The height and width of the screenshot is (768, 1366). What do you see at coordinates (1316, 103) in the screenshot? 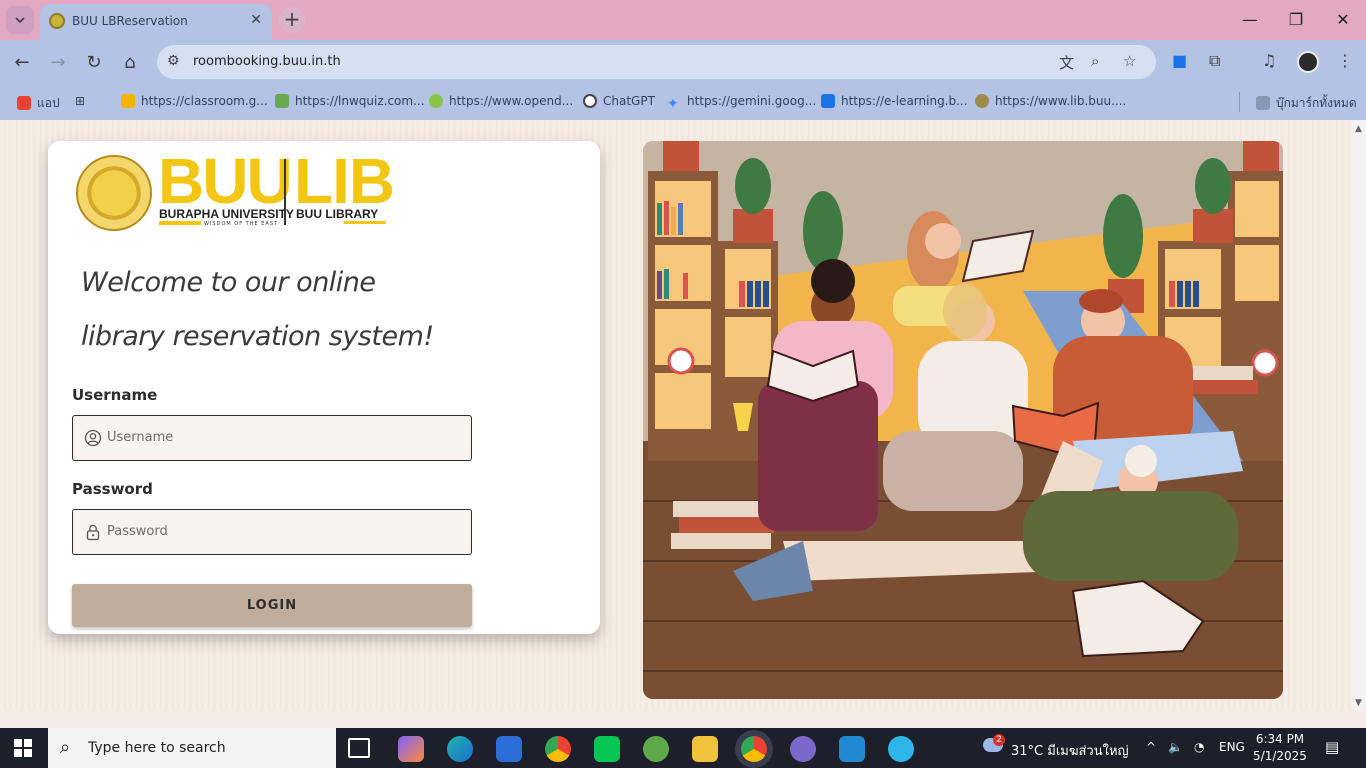
I see `bookmark-label: บุ๊กมาร์กทั้งหมด` at bounding box center [1316, 103].